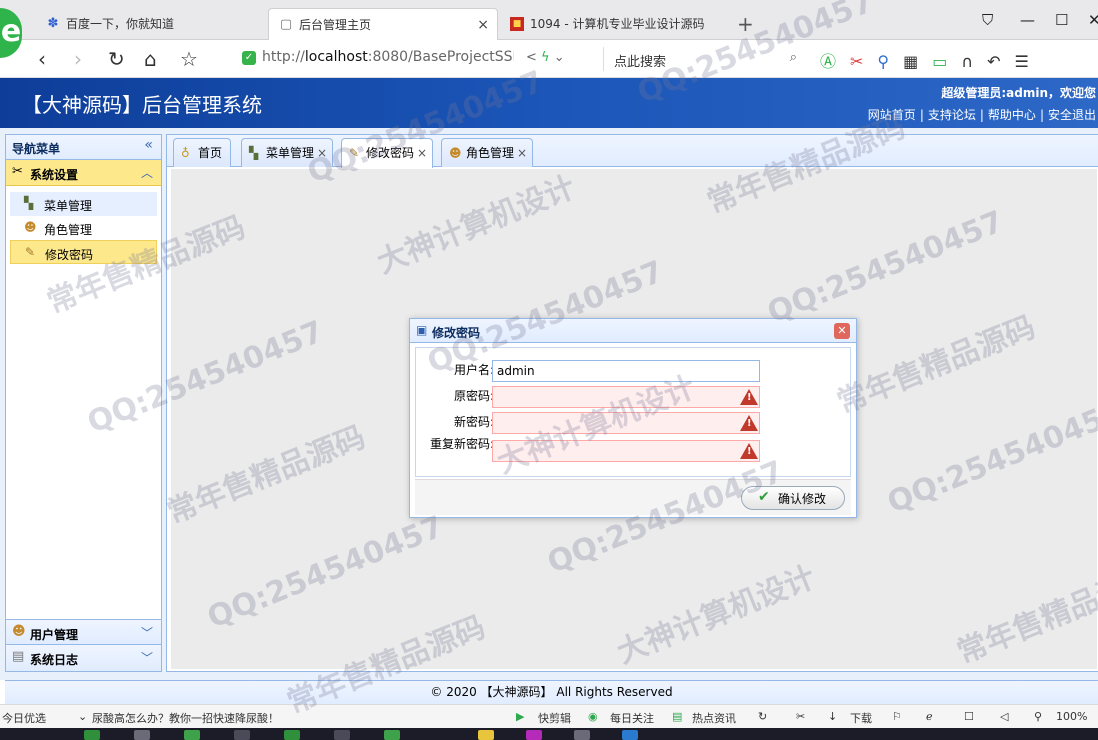 The height and width of the screenshot is (740, 1098). I want to click on zoom-level: 100%, so click(1071, 716).